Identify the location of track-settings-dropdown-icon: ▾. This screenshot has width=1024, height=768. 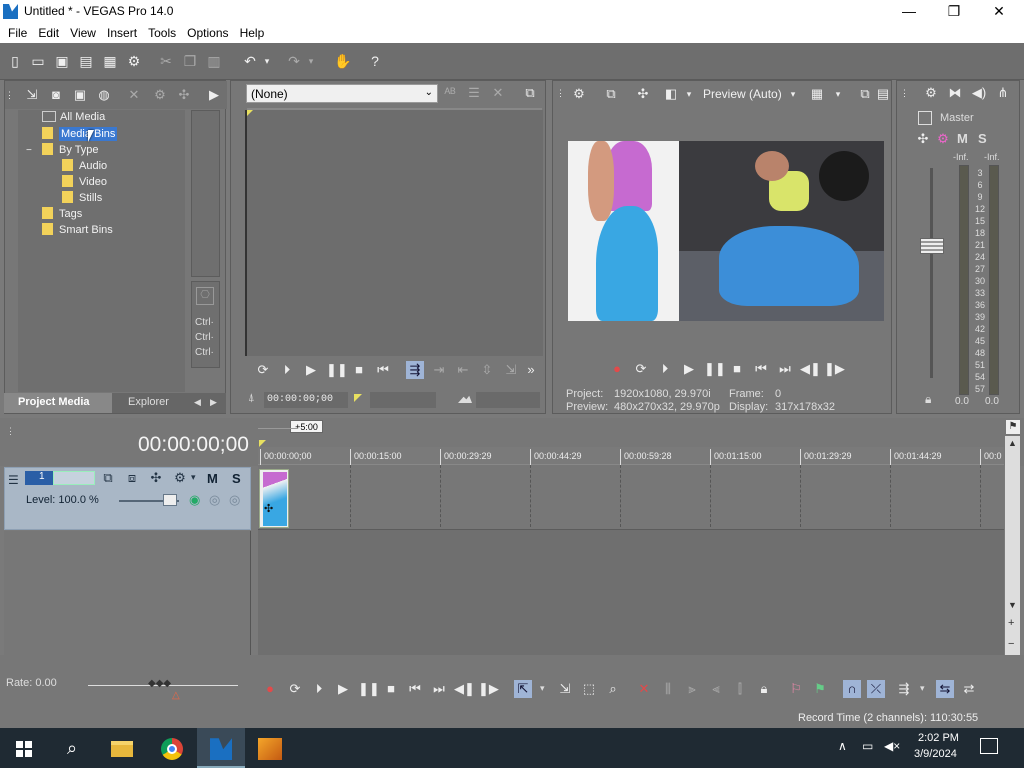
(193, 477).